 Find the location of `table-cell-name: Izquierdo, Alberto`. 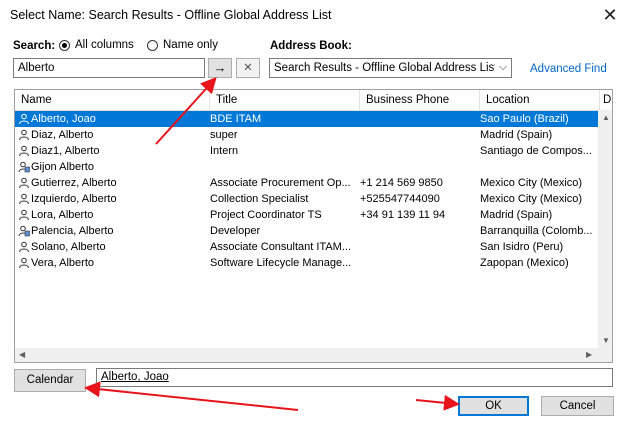

table-cell-name: Izquierdo, Alberto is located at coordinates (74, 199).